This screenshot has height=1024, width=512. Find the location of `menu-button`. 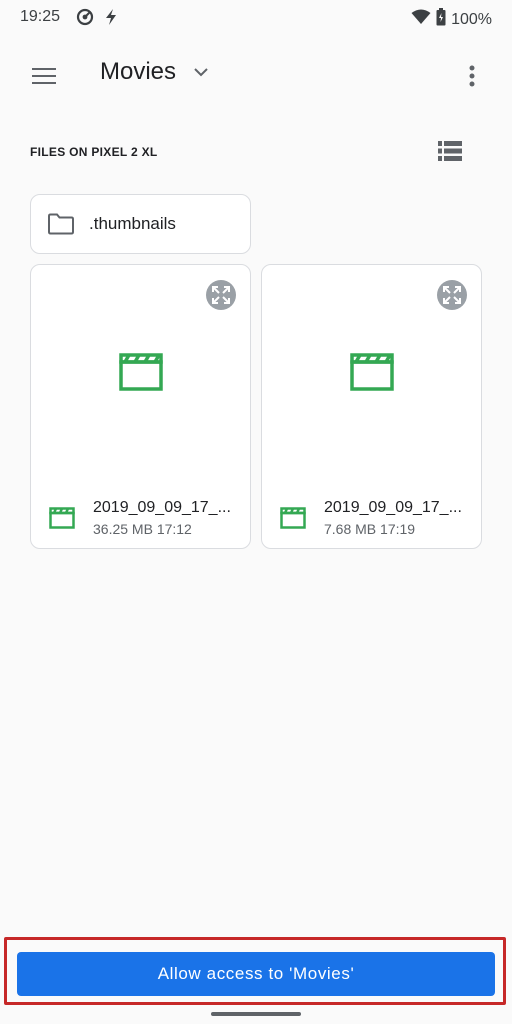

menu-button is located at coordinates (44, 76).